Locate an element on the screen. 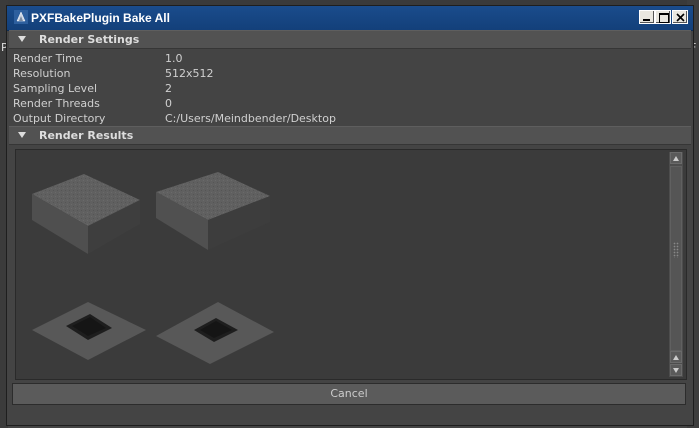 This screenshot has height=428, width=699. setting-label: Render Time is located at coordinates (48, 58).